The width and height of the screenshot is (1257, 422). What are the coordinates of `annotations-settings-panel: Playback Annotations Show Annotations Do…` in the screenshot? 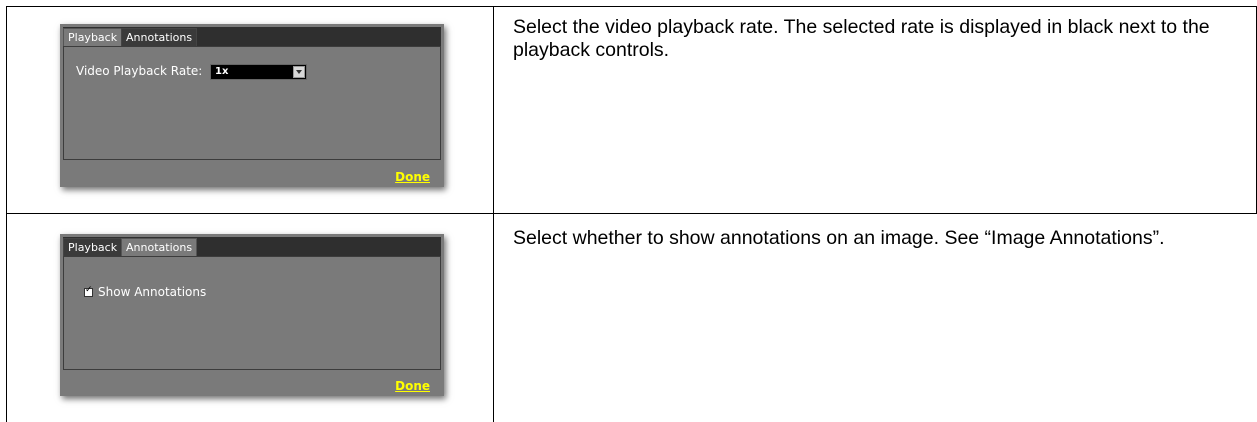 It's located at (252, 315).